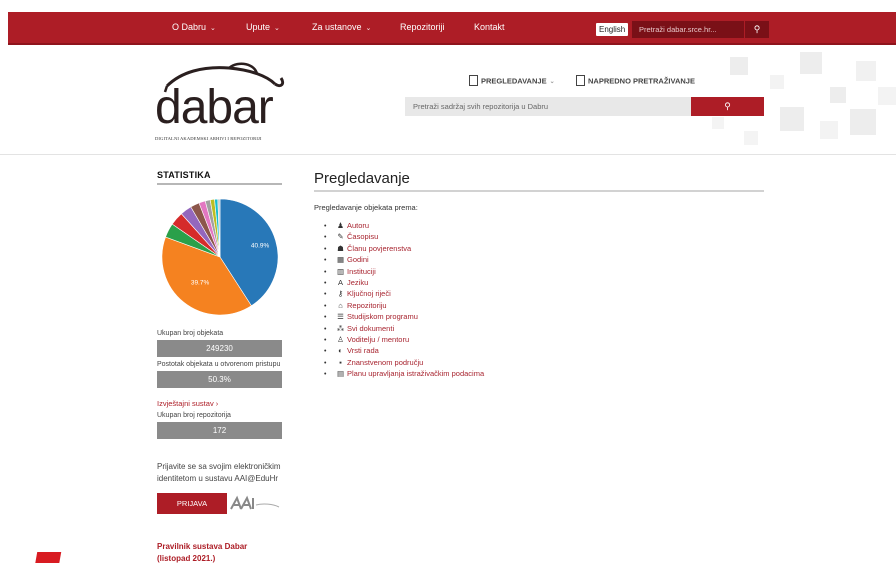 The width and height of the screenshot is (896, 563). Describe the element at coordinates (358, 225) in the screenshot. I see `browse-item-label: Autoru` at that location.